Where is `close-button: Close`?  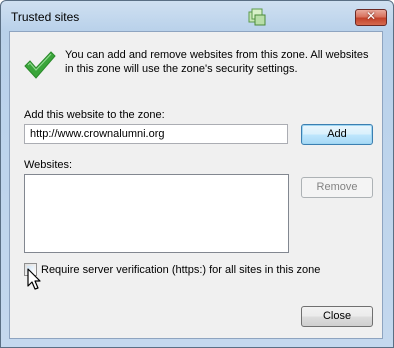
close-button: Close is located at coordinates (337, 316).